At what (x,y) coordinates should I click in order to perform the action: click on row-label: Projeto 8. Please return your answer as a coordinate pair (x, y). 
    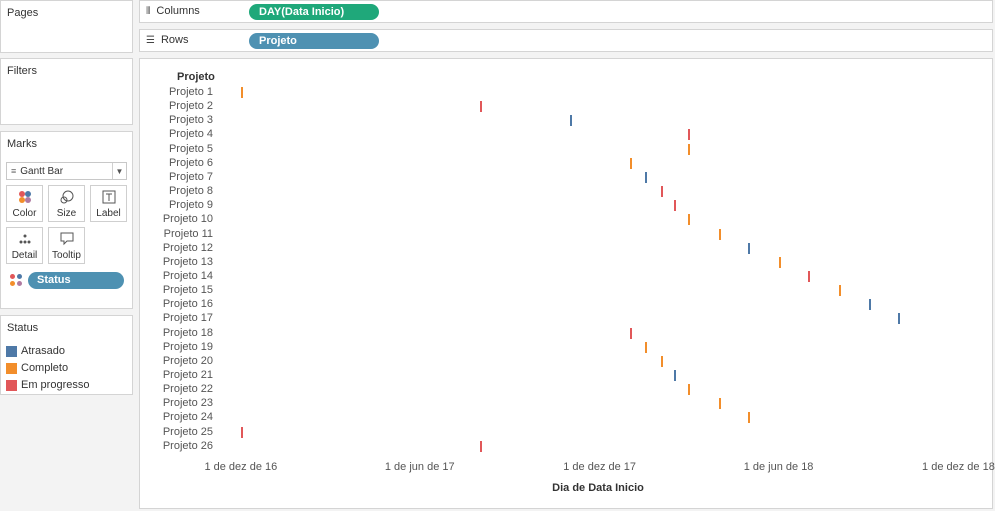
    Looking at the image, I should click on (173, 191).